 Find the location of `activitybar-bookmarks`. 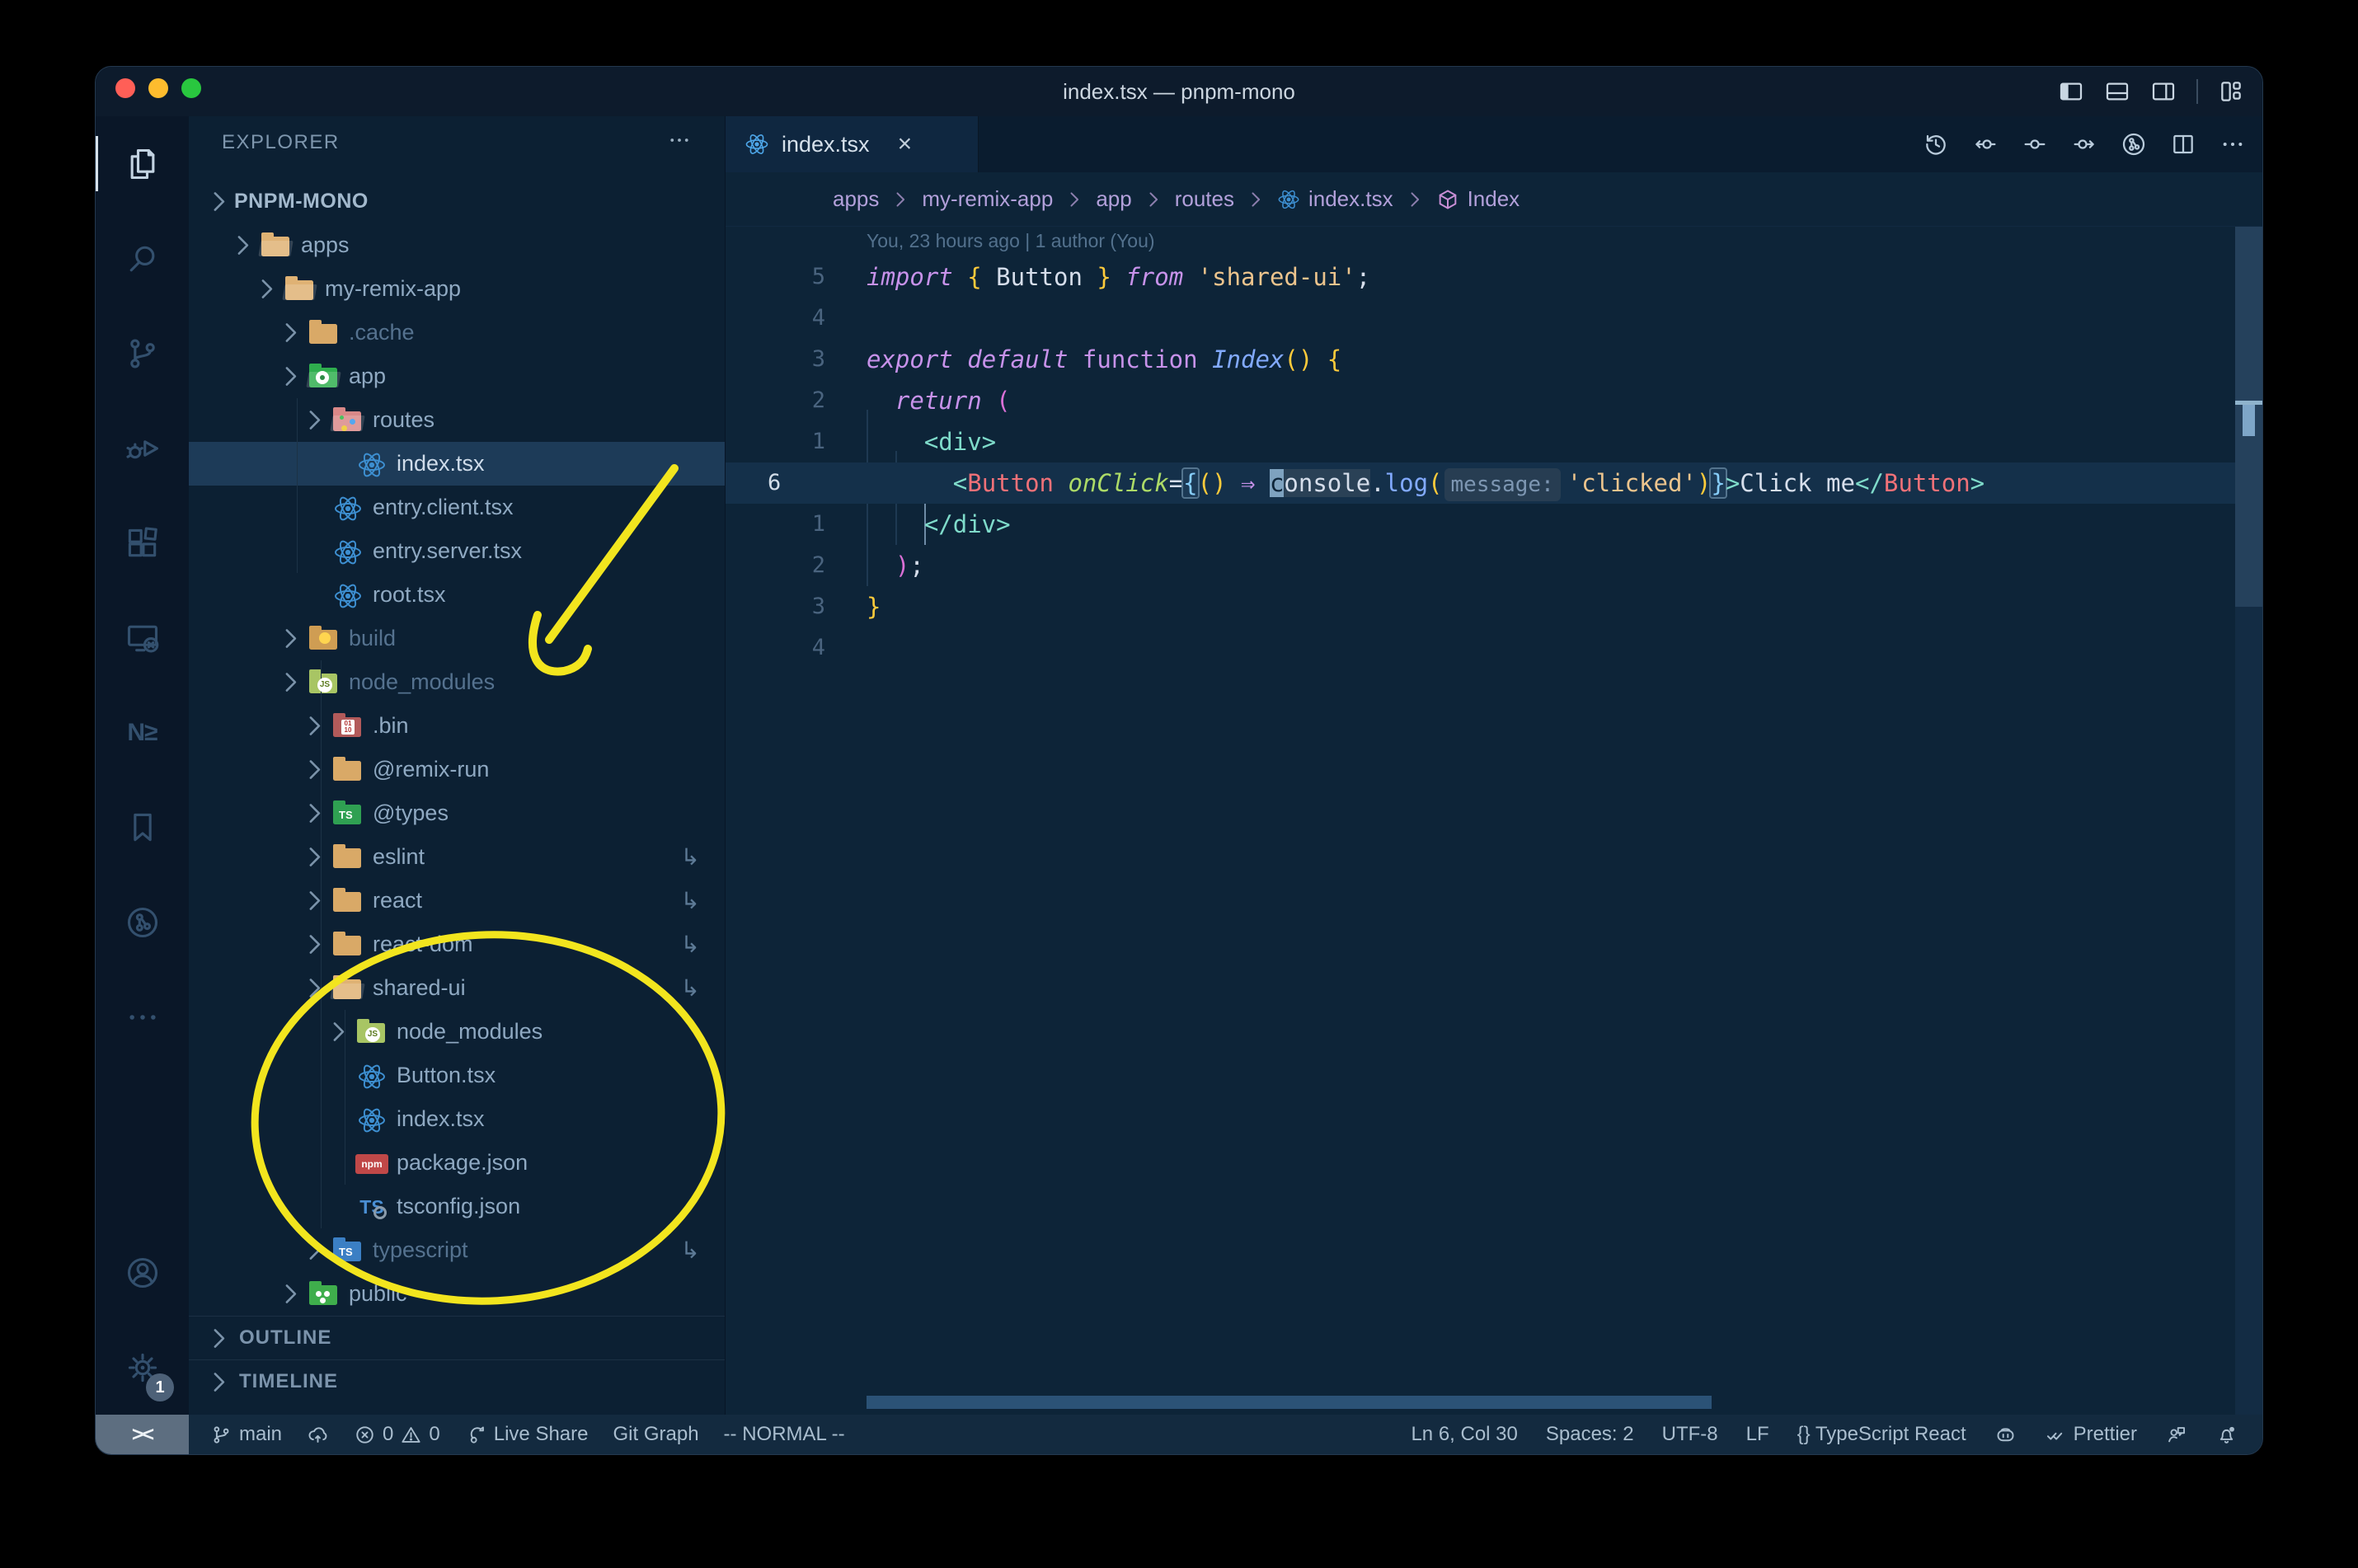

activitybar-bookmarks is located at coordinates (142, 827).